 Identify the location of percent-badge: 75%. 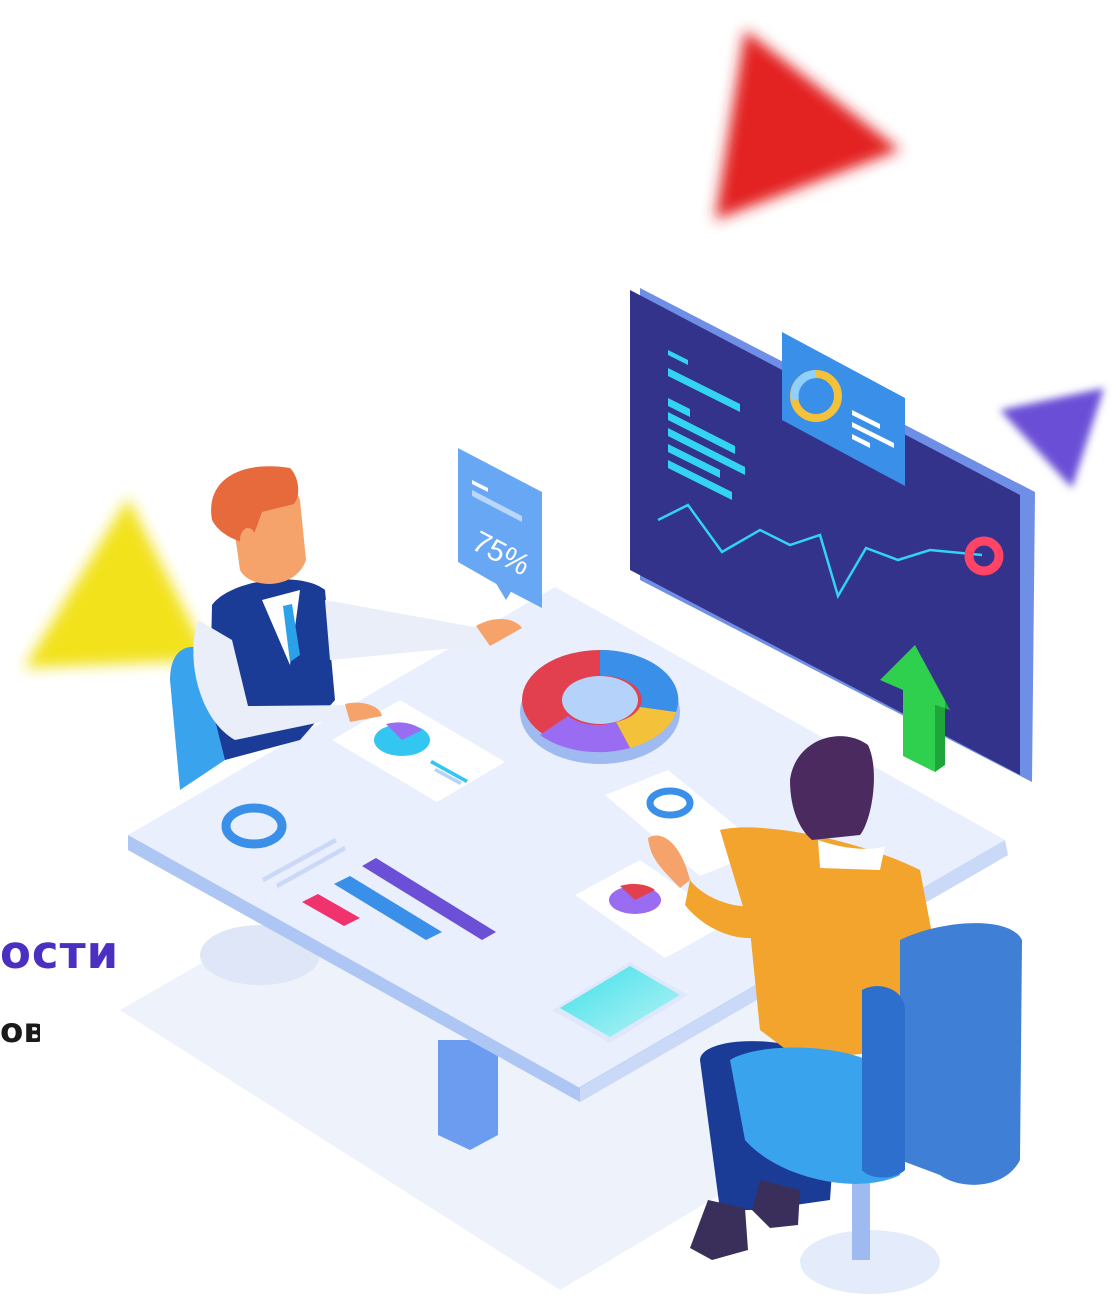
(500, 528).